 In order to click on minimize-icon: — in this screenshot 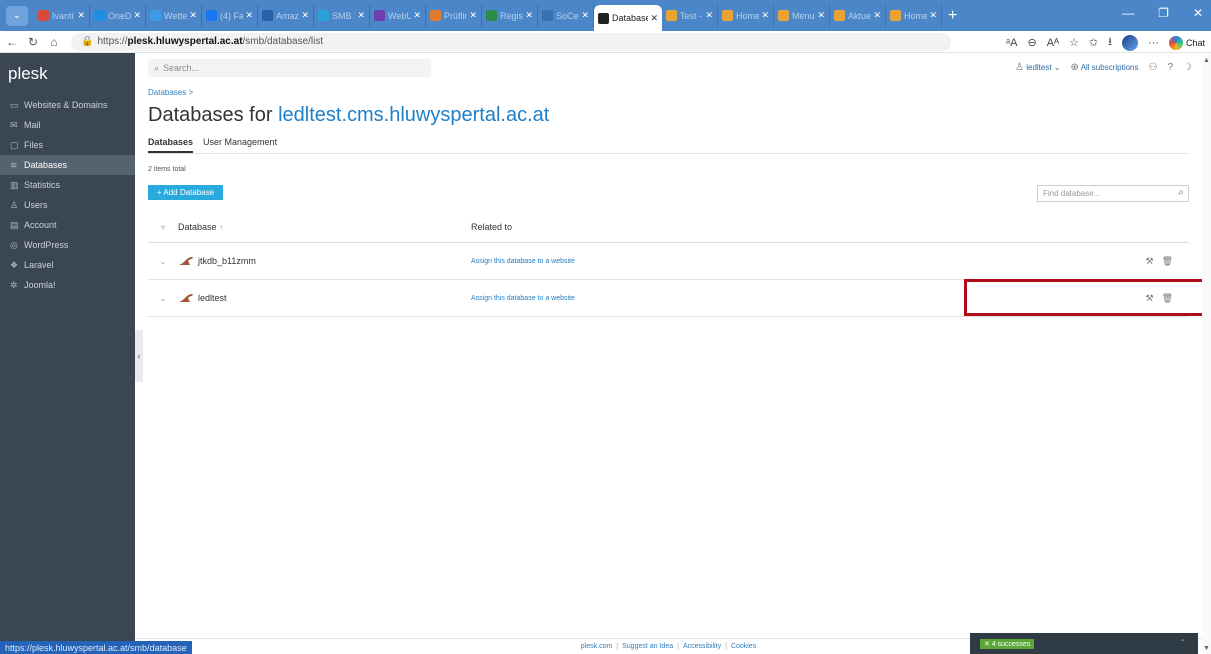, I will do `click(1128, 13)`.